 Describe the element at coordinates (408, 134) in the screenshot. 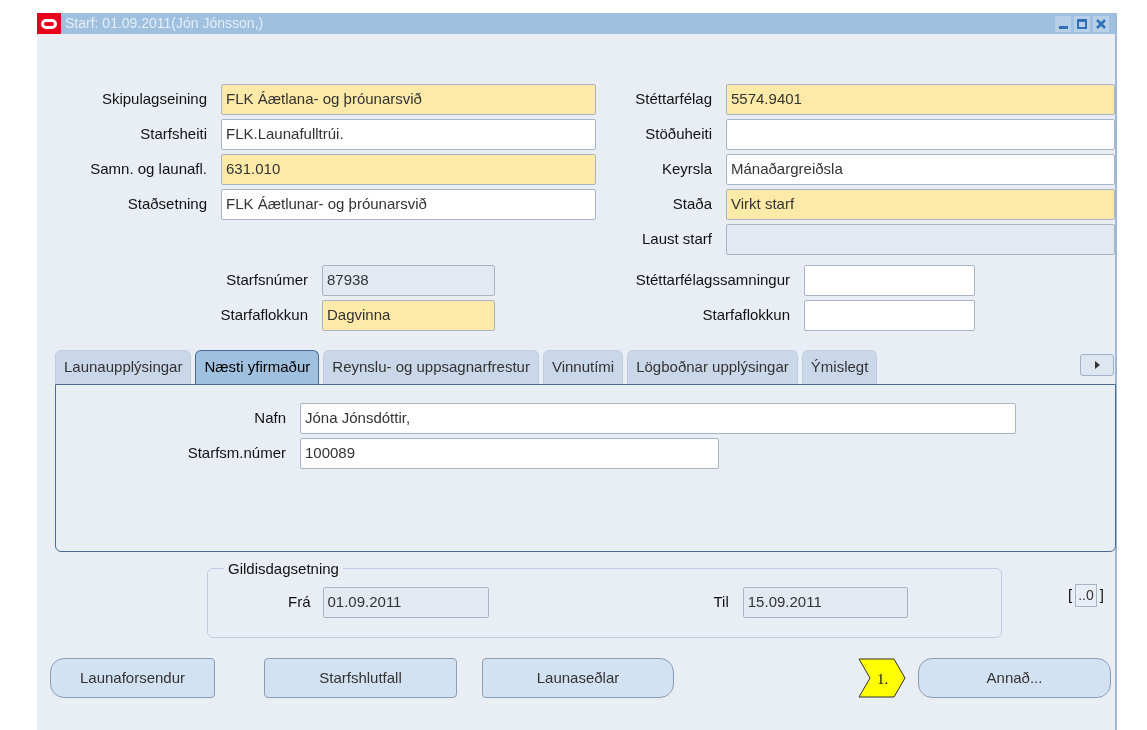

I see `input-field: FLK.Launafulltrúi.` at that location.